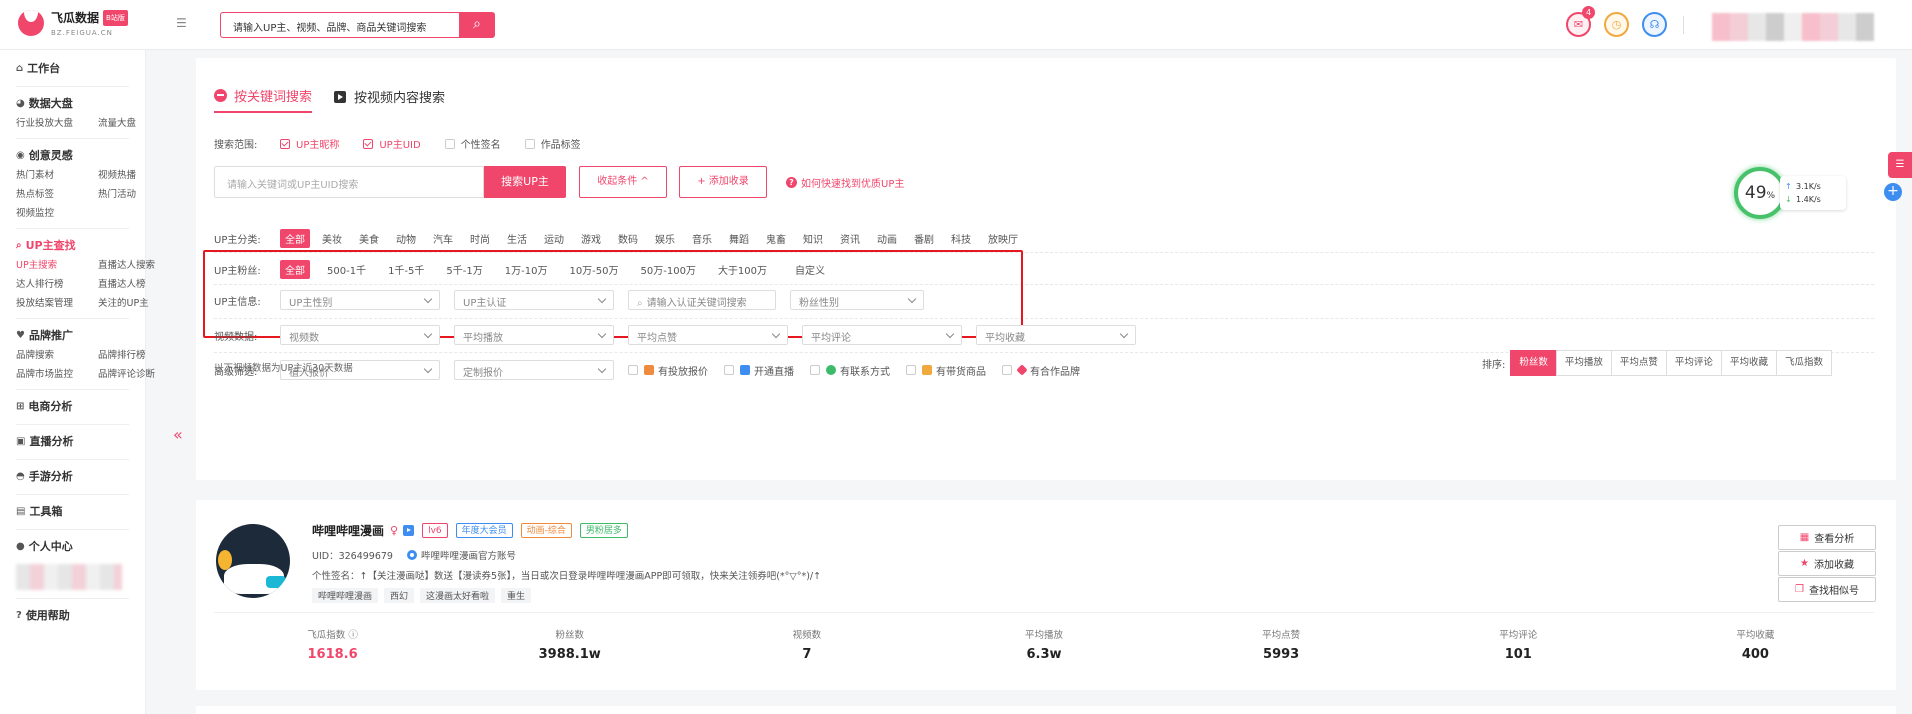 The height and width of the screenshot is (714, 1912). I want to click on sidebar-item-personal: ● 个人中心, so click(72, 547).